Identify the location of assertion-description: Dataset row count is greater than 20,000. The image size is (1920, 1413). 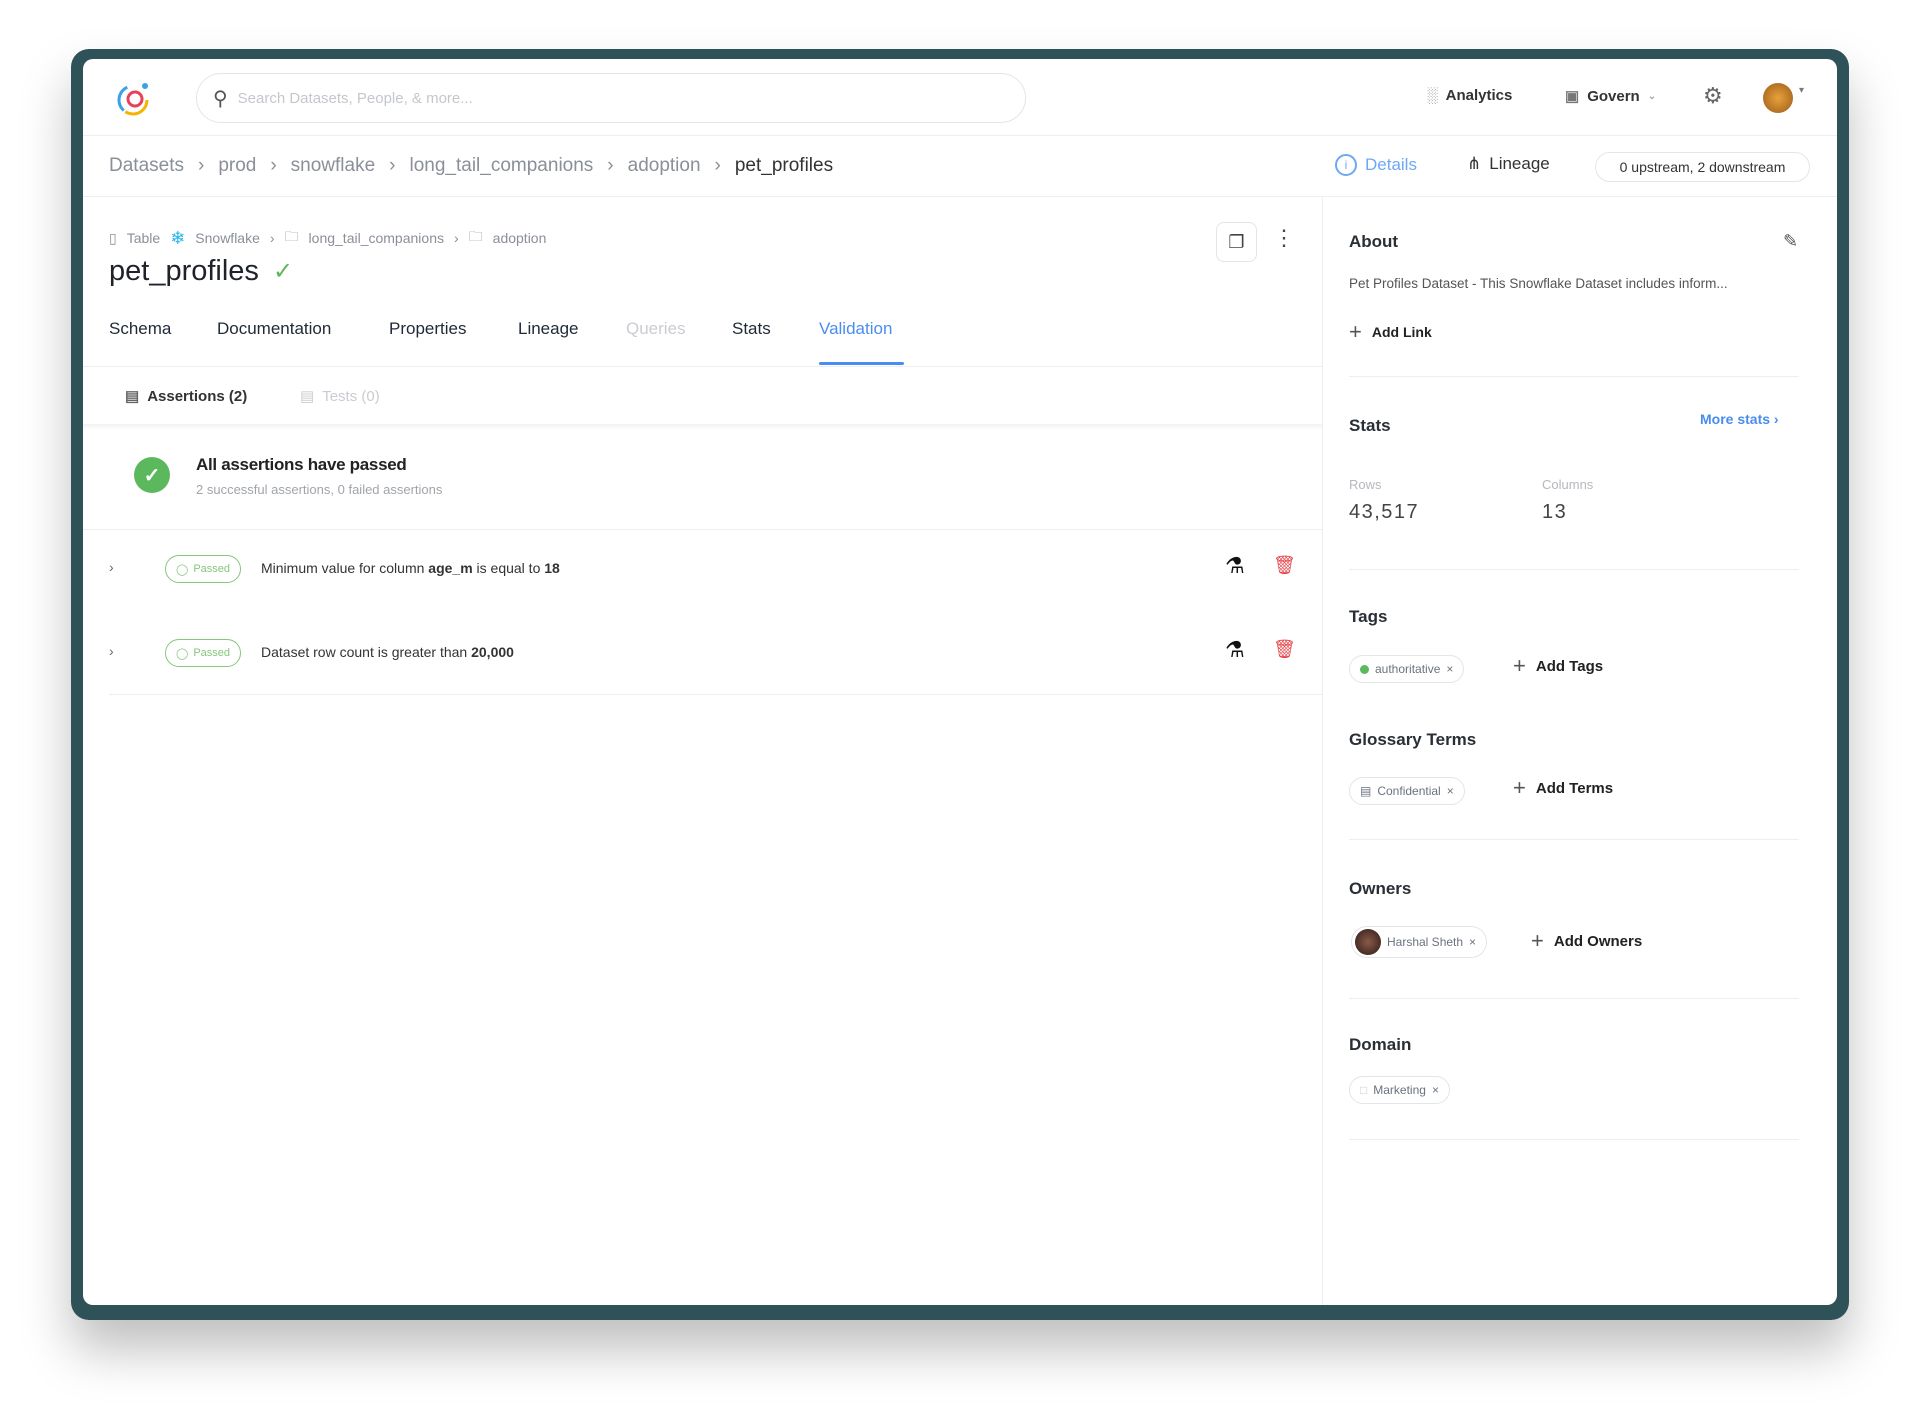
(387, 652).